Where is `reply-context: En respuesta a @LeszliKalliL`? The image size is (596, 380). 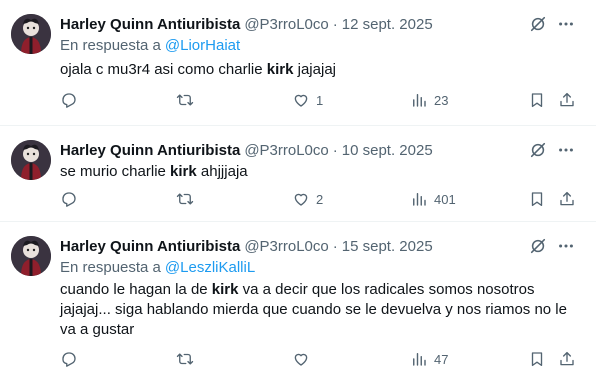
reply-context: En respuesta a @LeszliKalliL is located at coordinates (157, 267).